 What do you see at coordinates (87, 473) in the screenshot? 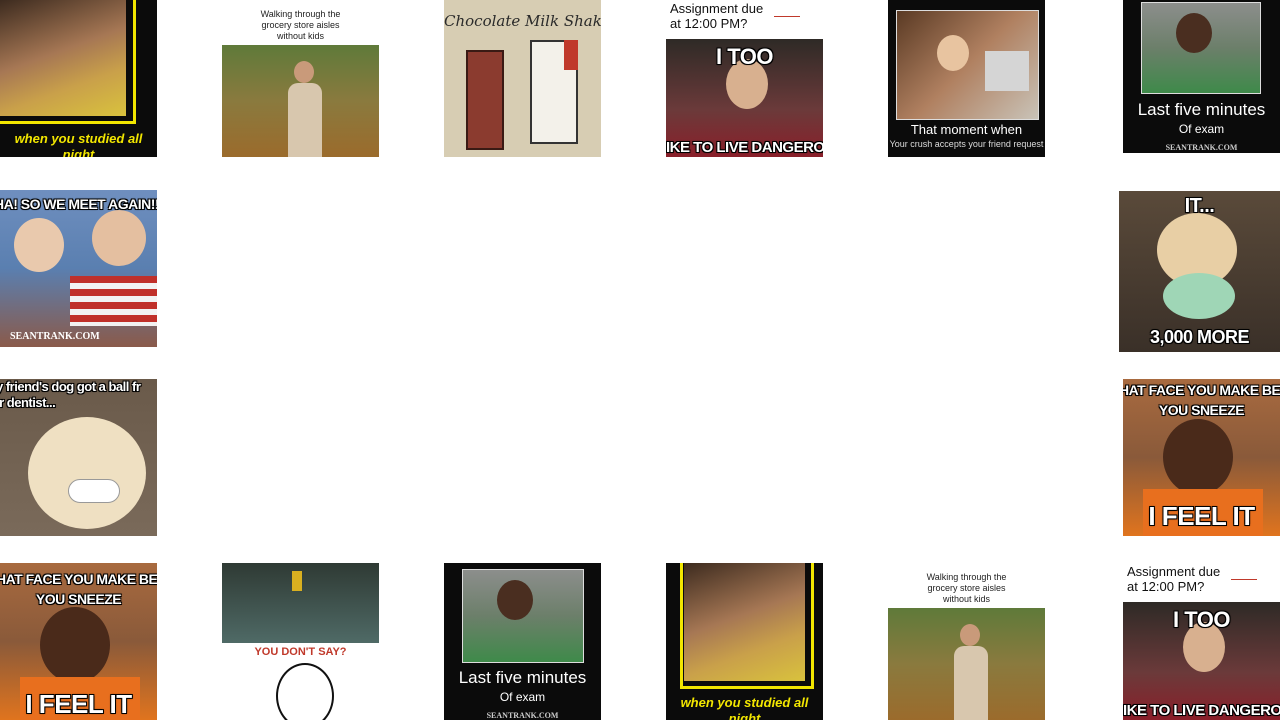
I see `dog-photo` at bounding box center [87, 473].